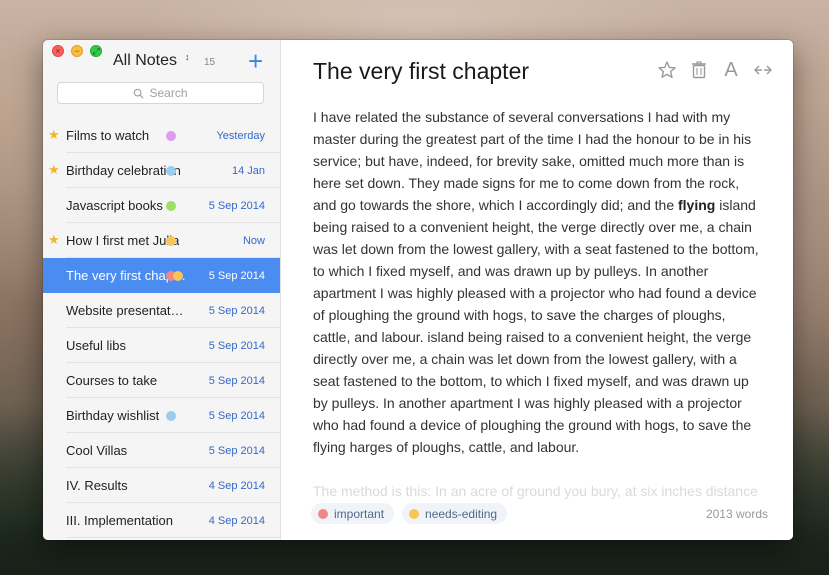  I want to click on note-list-item-title: III. Implementation, so click(119, 520).